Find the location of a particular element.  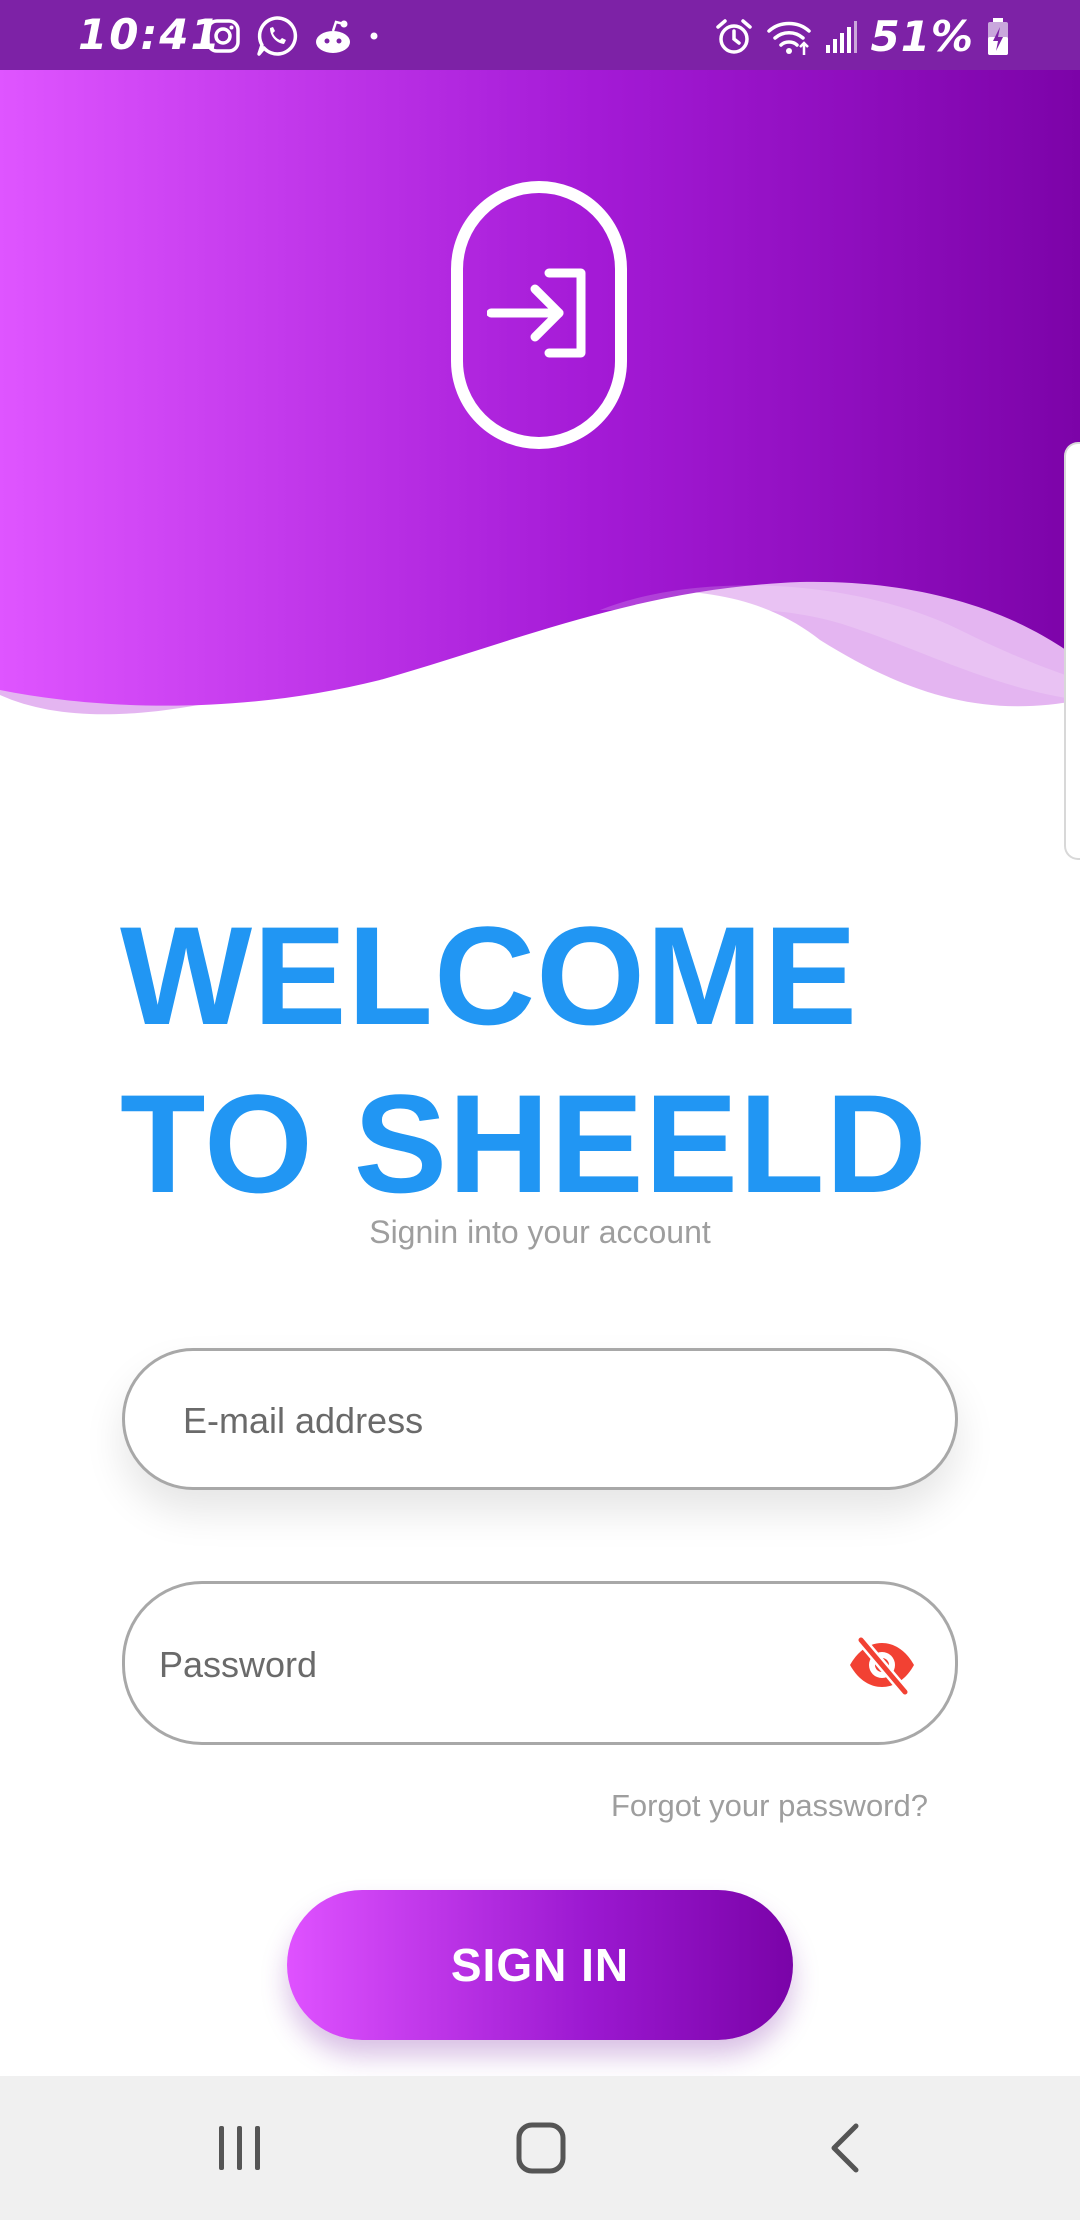

email-field-container is located at coordinates (540, 1419).